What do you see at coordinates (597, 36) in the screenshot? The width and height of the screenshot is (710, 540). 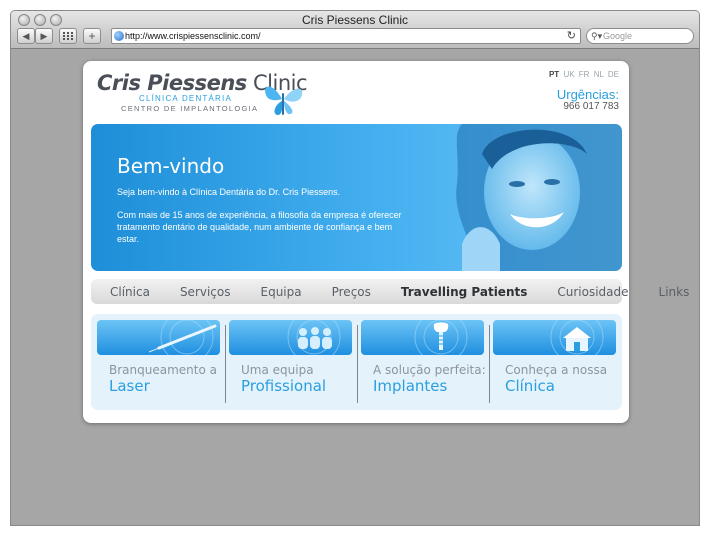 I see `search-icon: ⚲▾` at bounding box center [597, 36].